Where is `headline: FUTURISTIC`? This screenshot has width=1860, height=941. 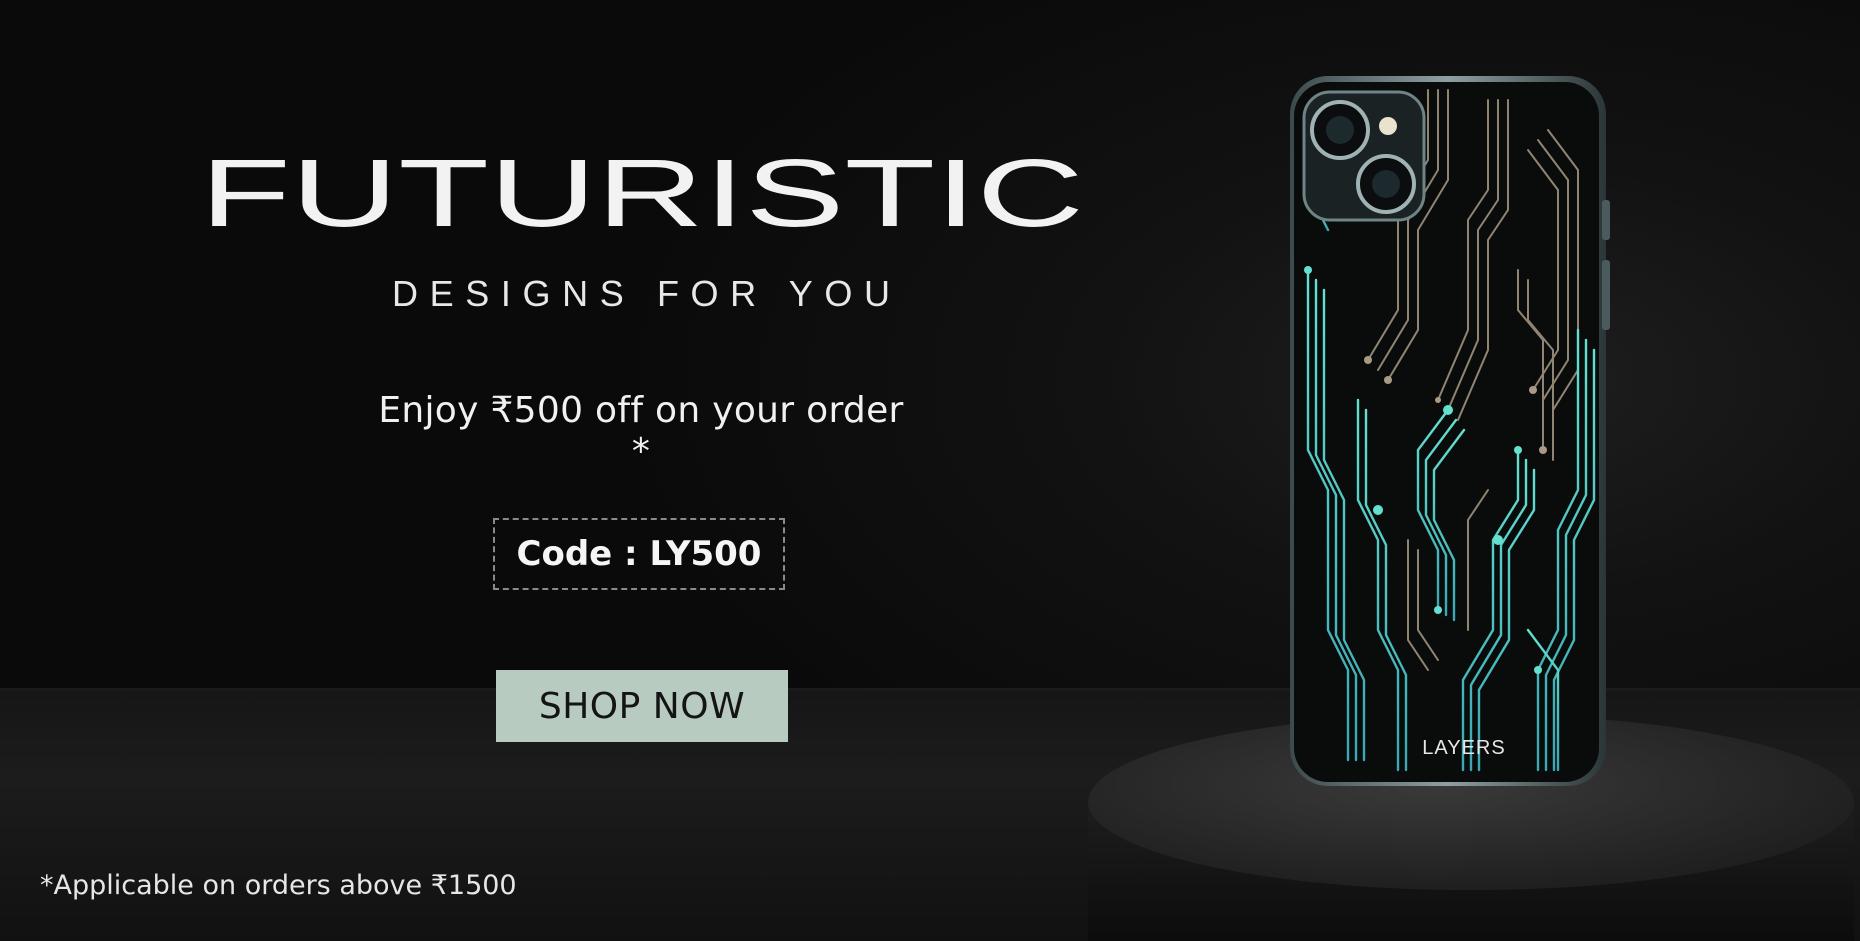 headline: FUTURISTIC is located at coordinates (644, 192).